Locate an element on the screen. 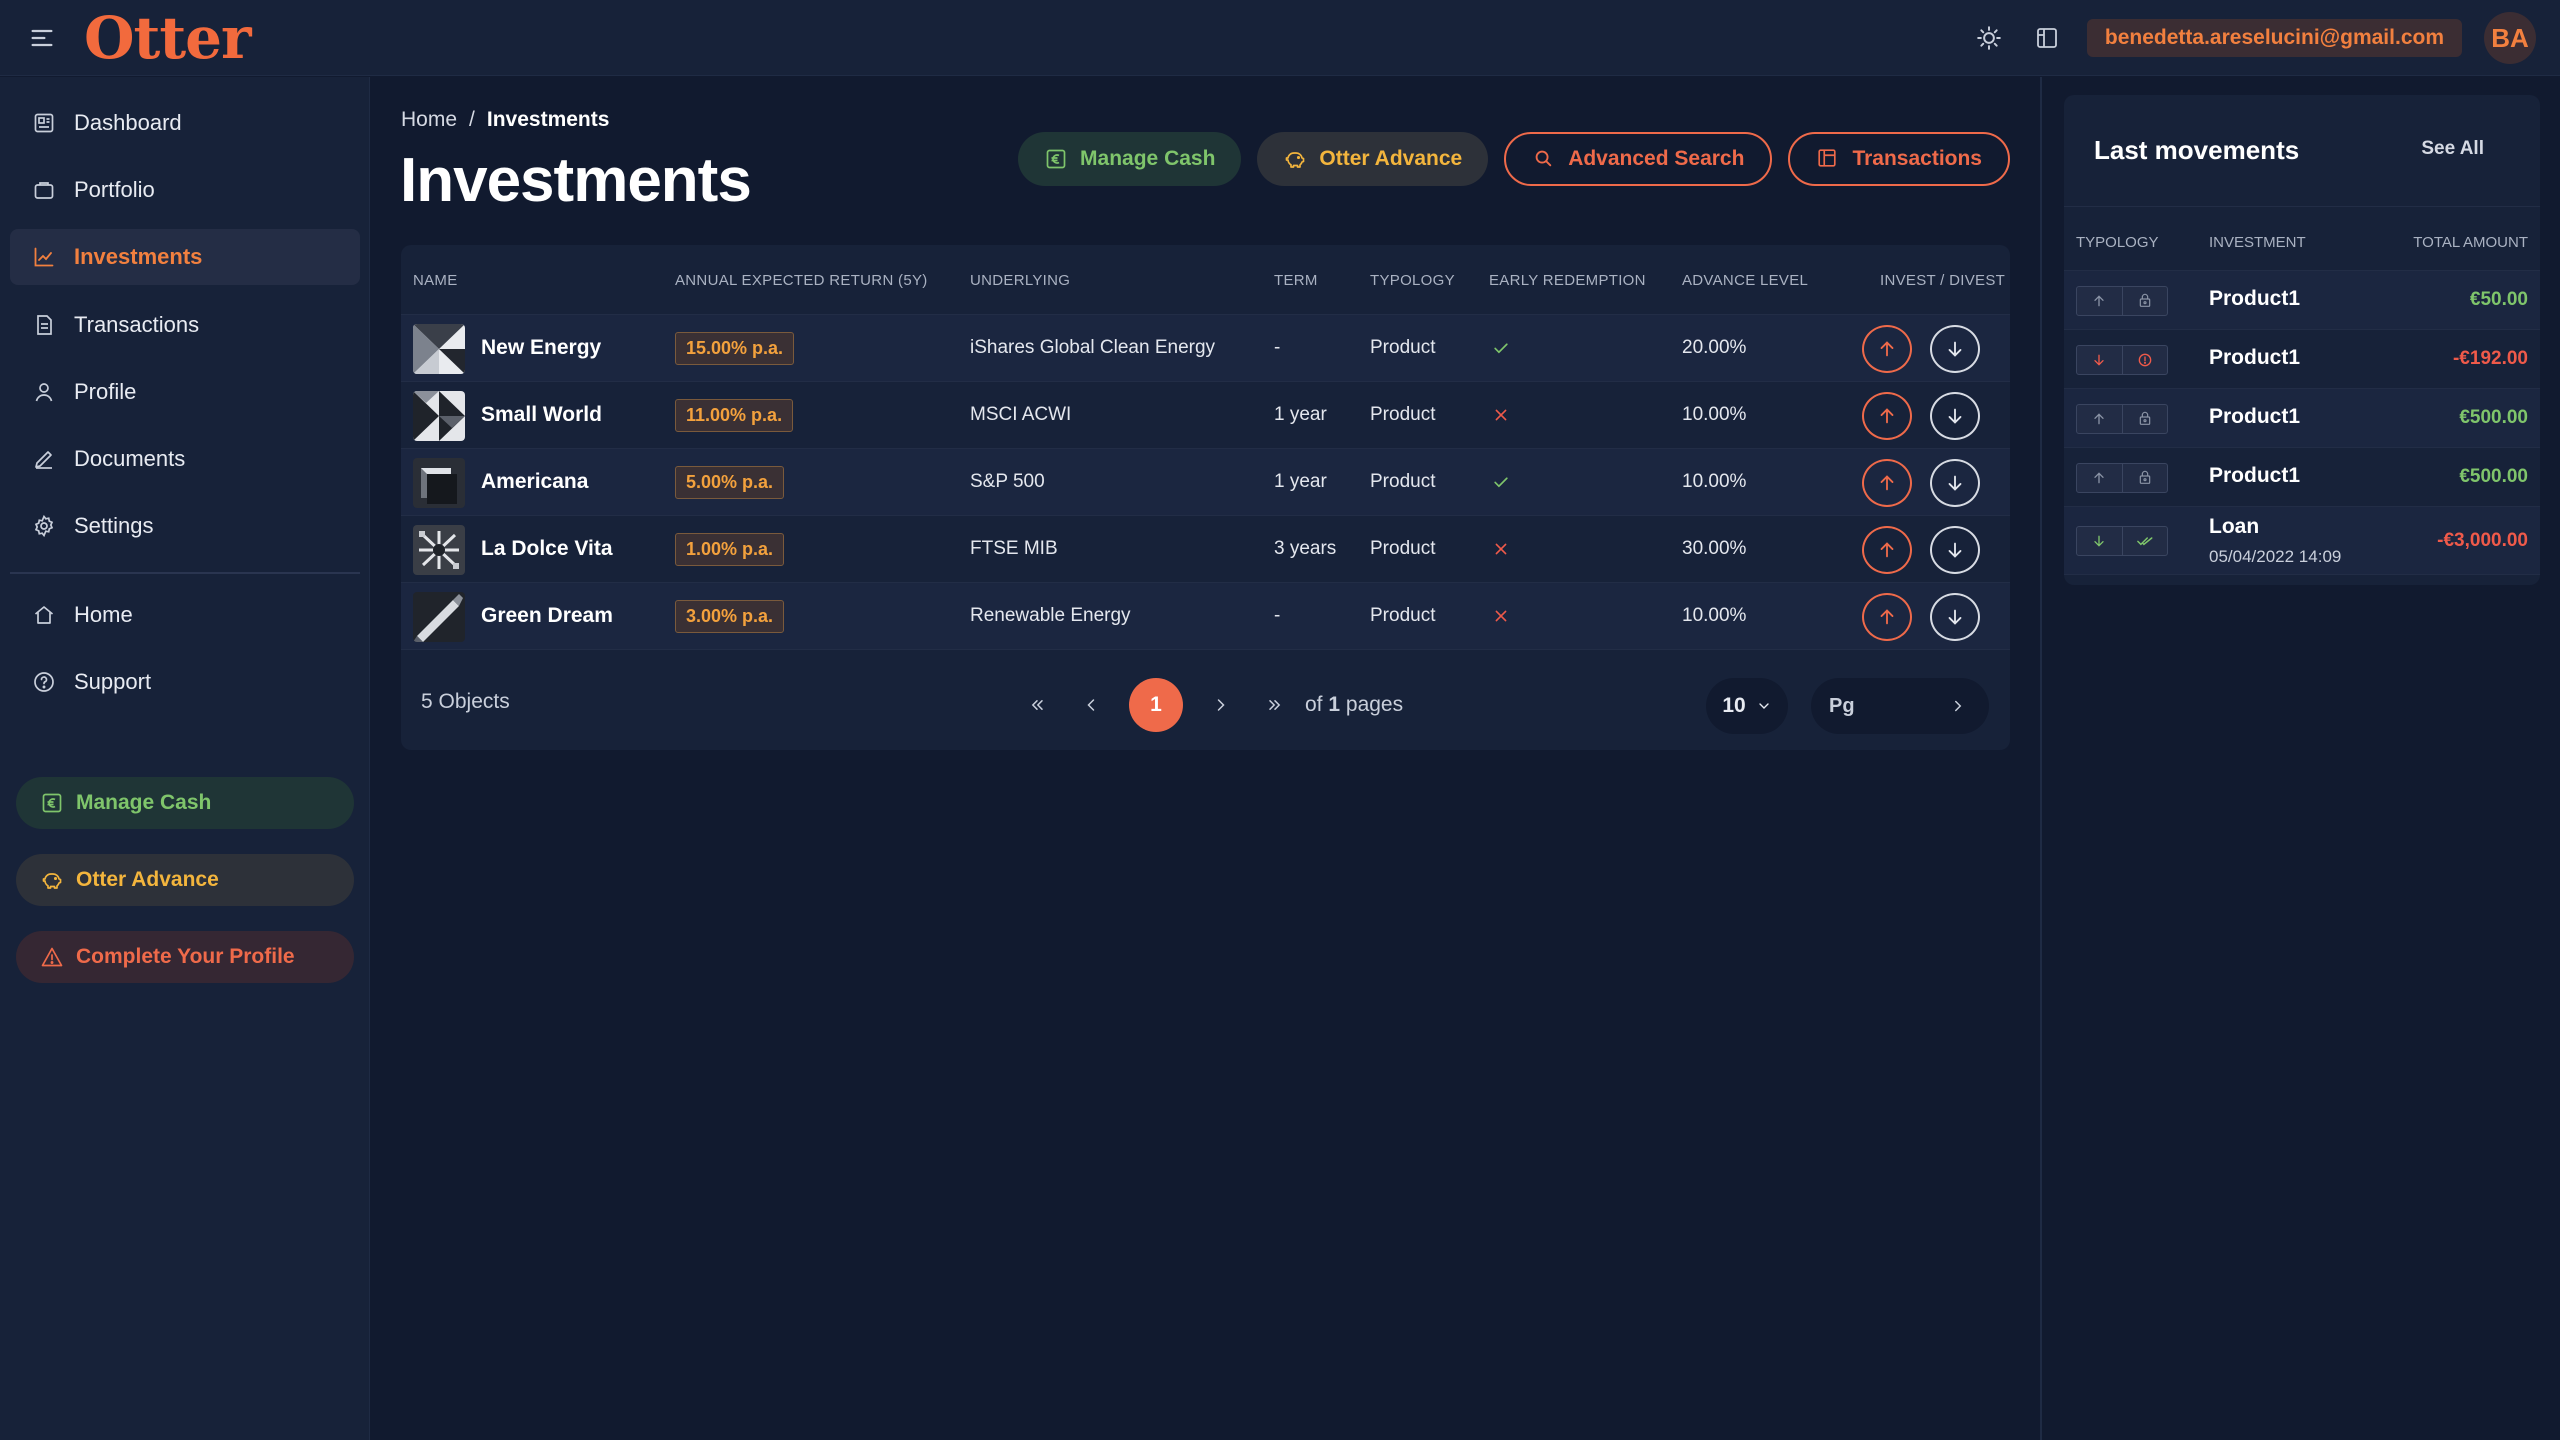 This screenshot has width=2560, height=1440. bank-icon is located at coordinates (2144, 301).